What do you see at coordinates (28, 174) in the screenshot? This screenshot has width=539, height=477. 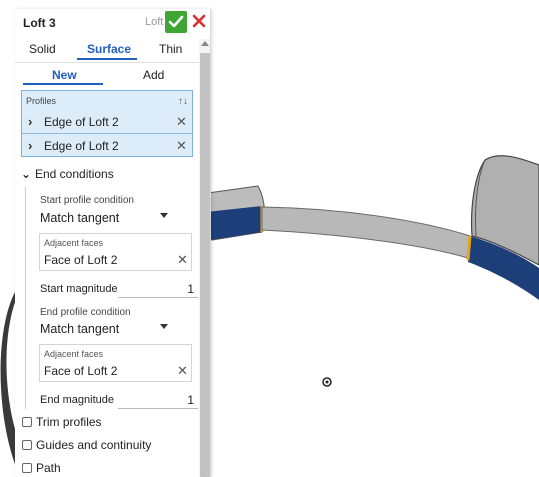 I see `chevron-down-icon: ⌄` at bounding box center [28, 174].